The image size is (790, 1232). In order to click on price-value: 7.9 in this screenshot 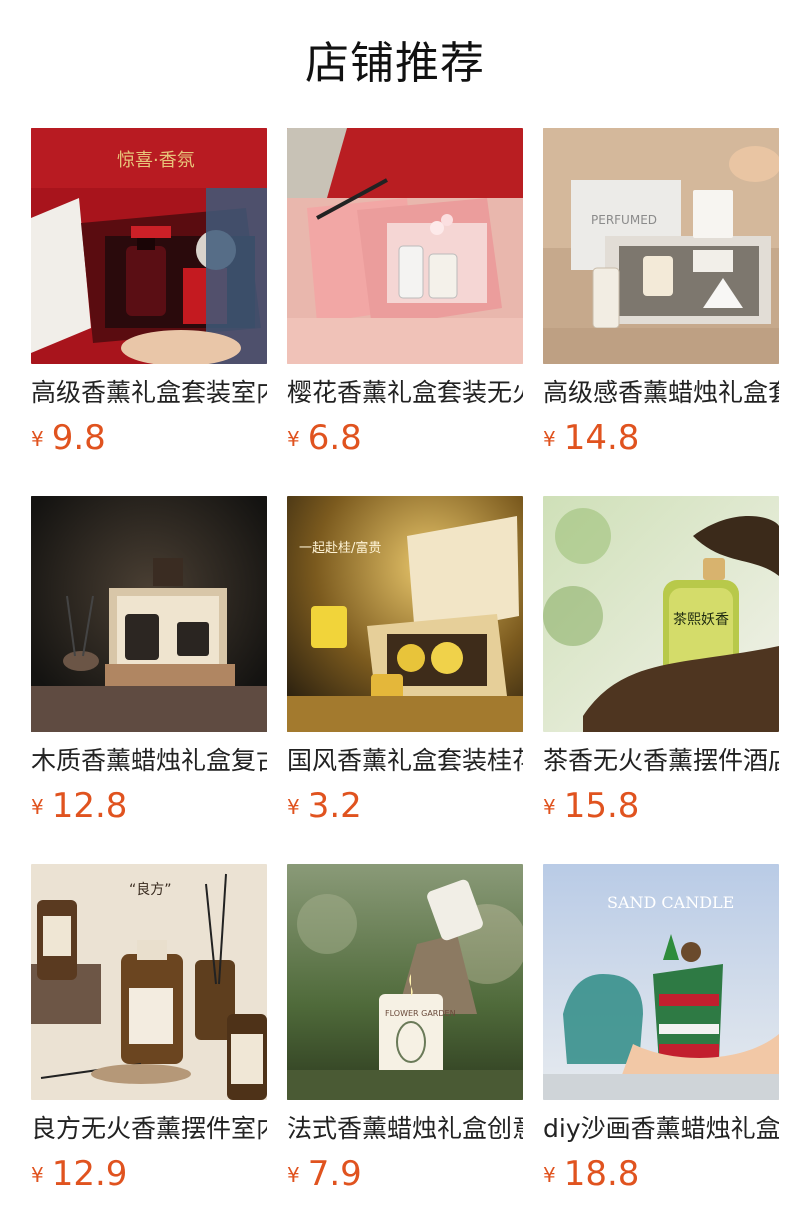, I will do `click(334, 1174)`.